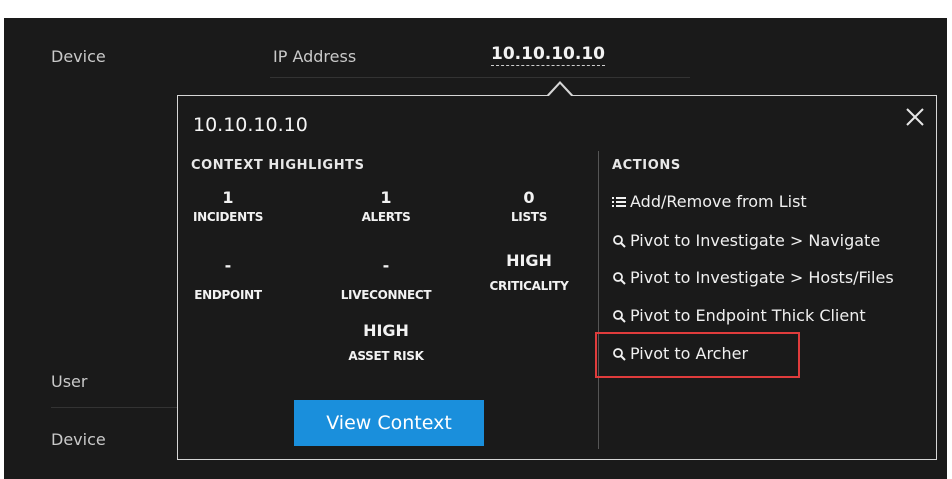 This screenshot has height=479, width=952. What do you see at coordinates (78, 56) in the screenshot?
I see `device-label: Device` at bounding box center [78, 56].